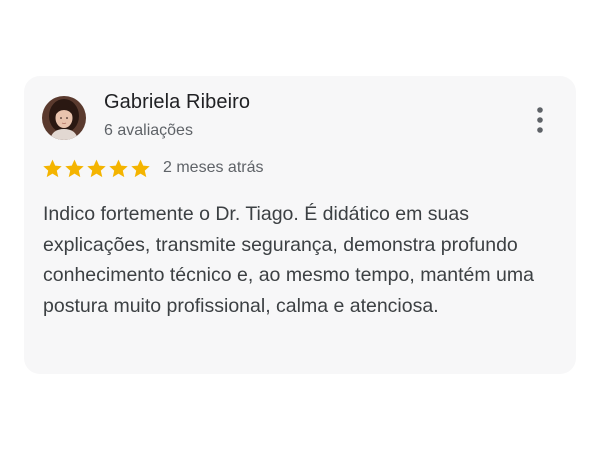 This screenshot has height=450, width=600. Describe the element at coordinates (148, 130) in the screenshot. I see `reviewer-review-count: 6 avaliações` at that location.